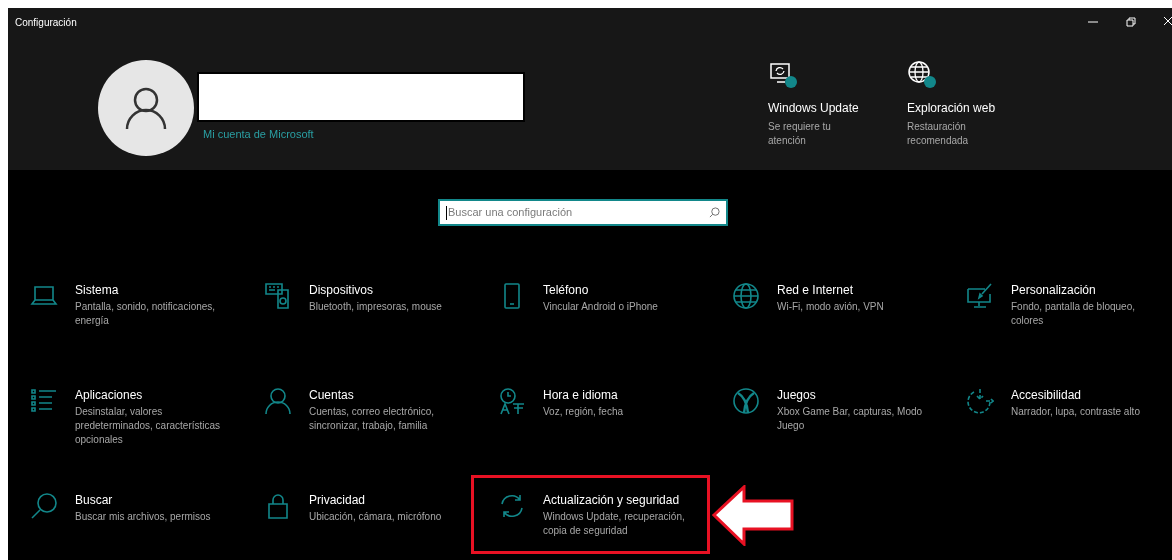 Image resolution: width=1172 pixels, height=560 pixels. Describe the element at coordinates (512, 506) in the screenshot. I see `sync-icon` at that location.